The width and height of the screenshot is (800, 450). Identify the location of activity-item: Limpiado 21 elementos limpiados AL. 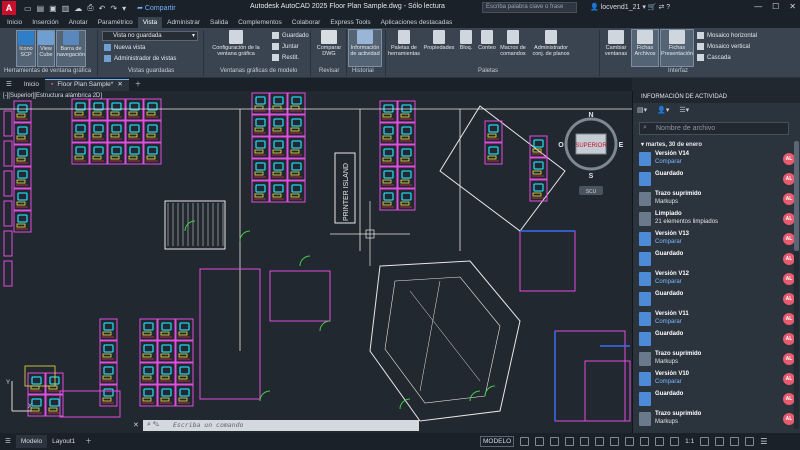
(717, 219).